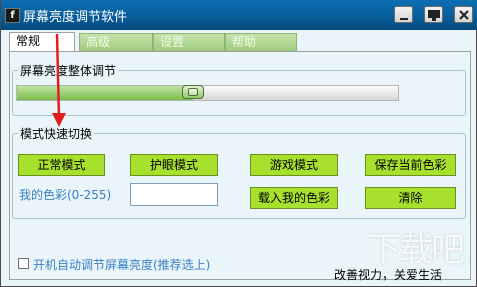 The height and width of the screenshot is (287, 477). I want to click on minimize-icon, so click(404, 19).